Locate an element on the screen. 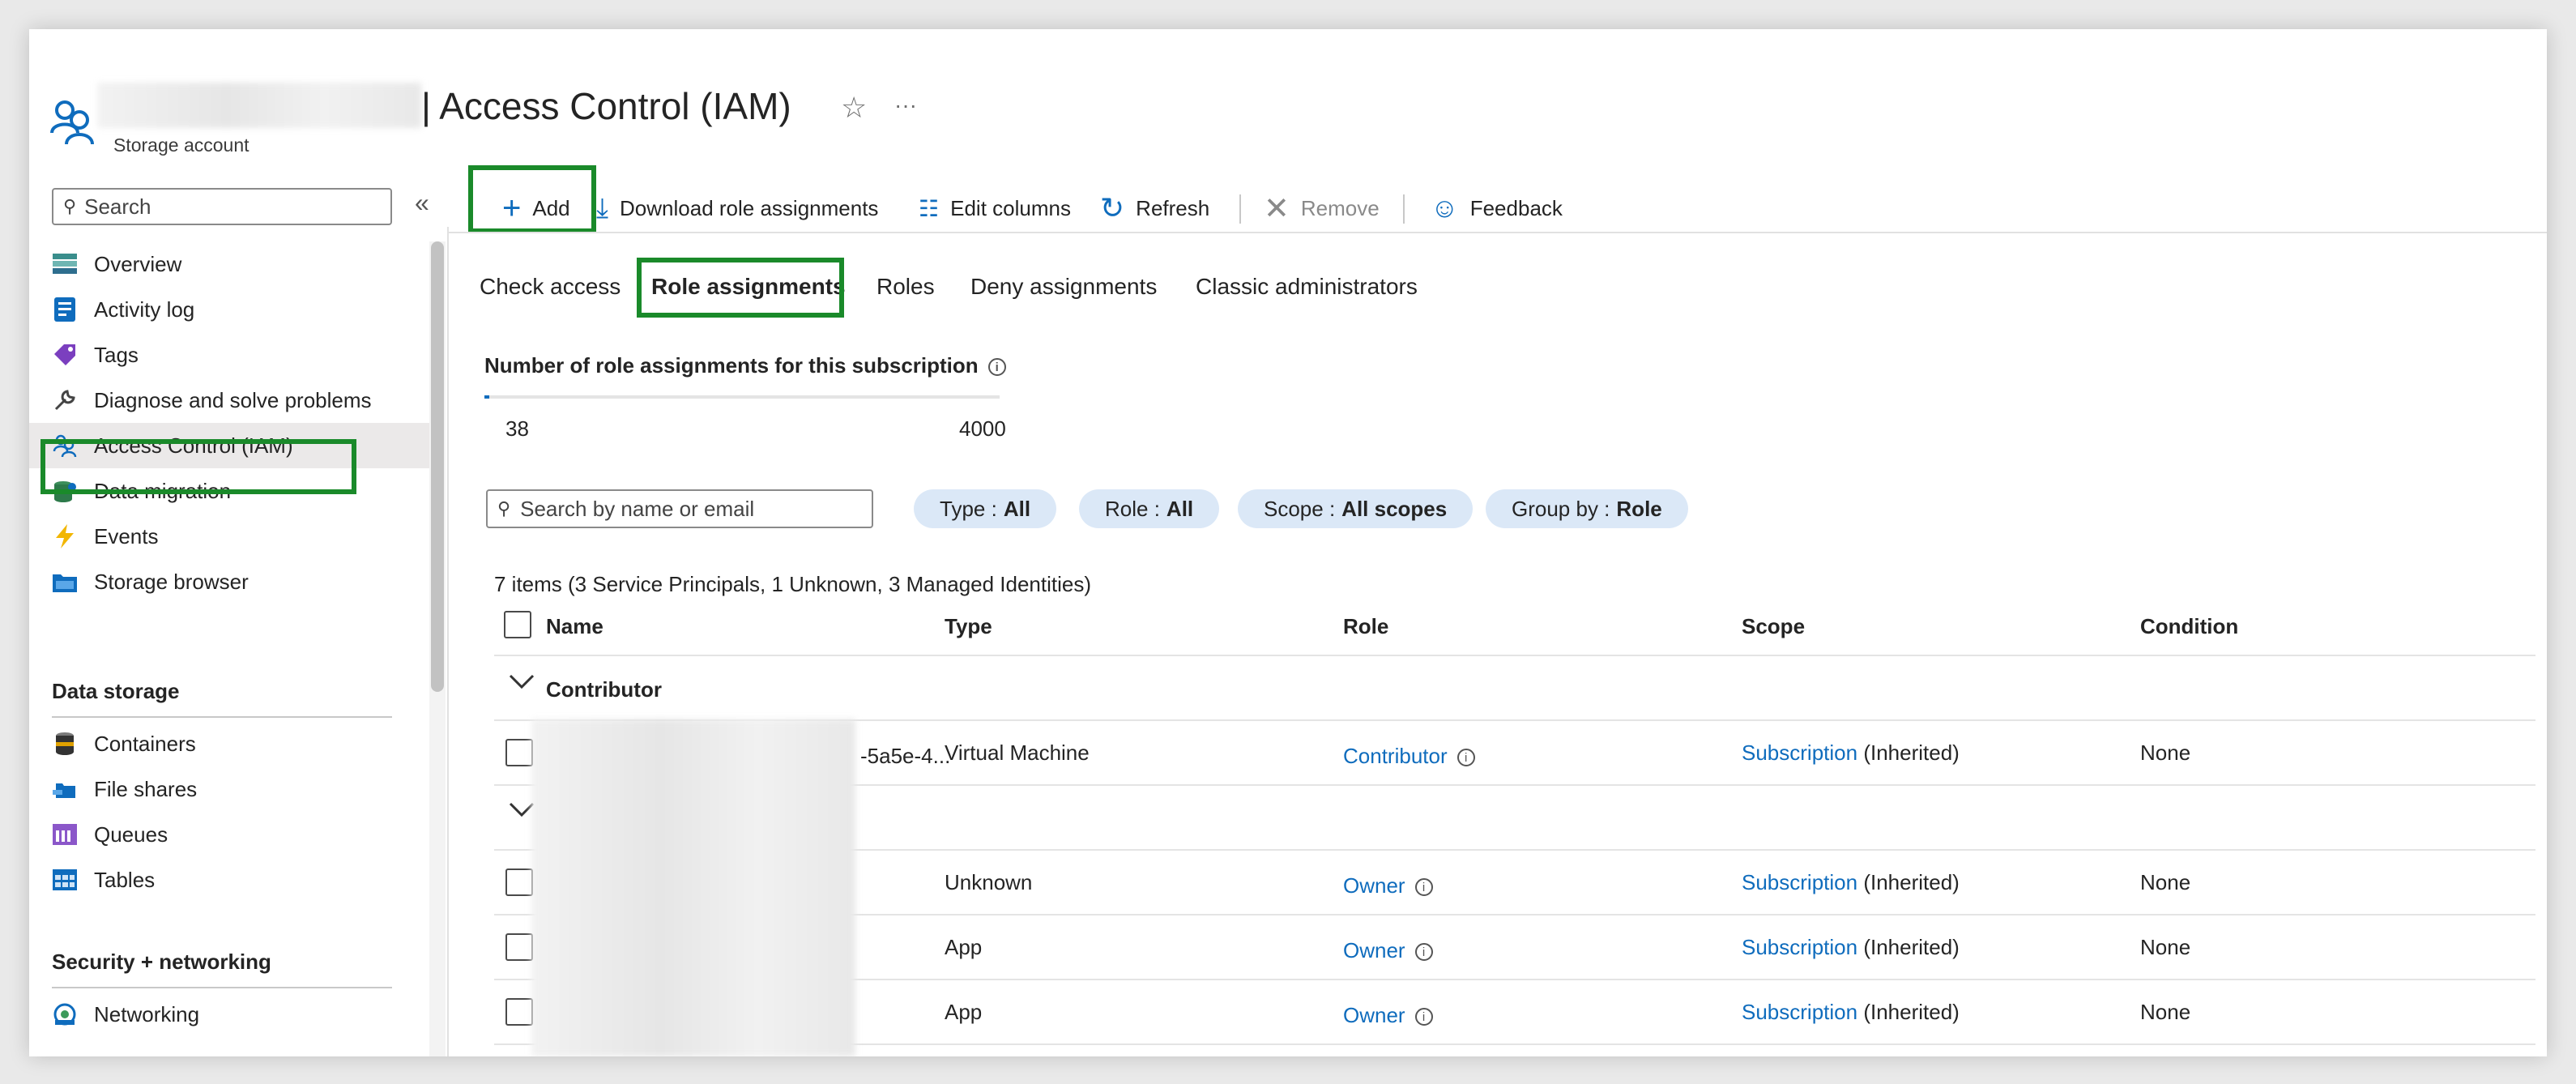 The image size is (2576, 1084). sidebar-item-storage-browser: Storage browser is located at coordinates (242, 582).